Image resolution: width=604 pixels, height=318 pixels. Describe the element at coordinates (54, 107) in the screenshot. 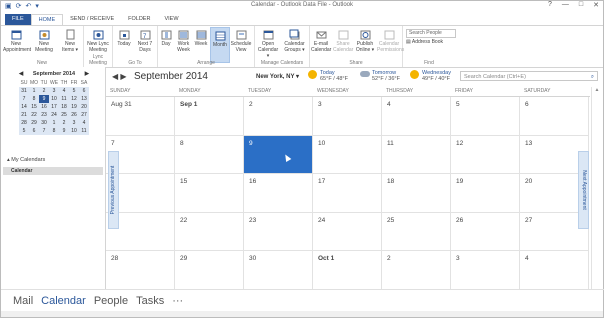

I see `mini-calendar-day: 17` at that location.